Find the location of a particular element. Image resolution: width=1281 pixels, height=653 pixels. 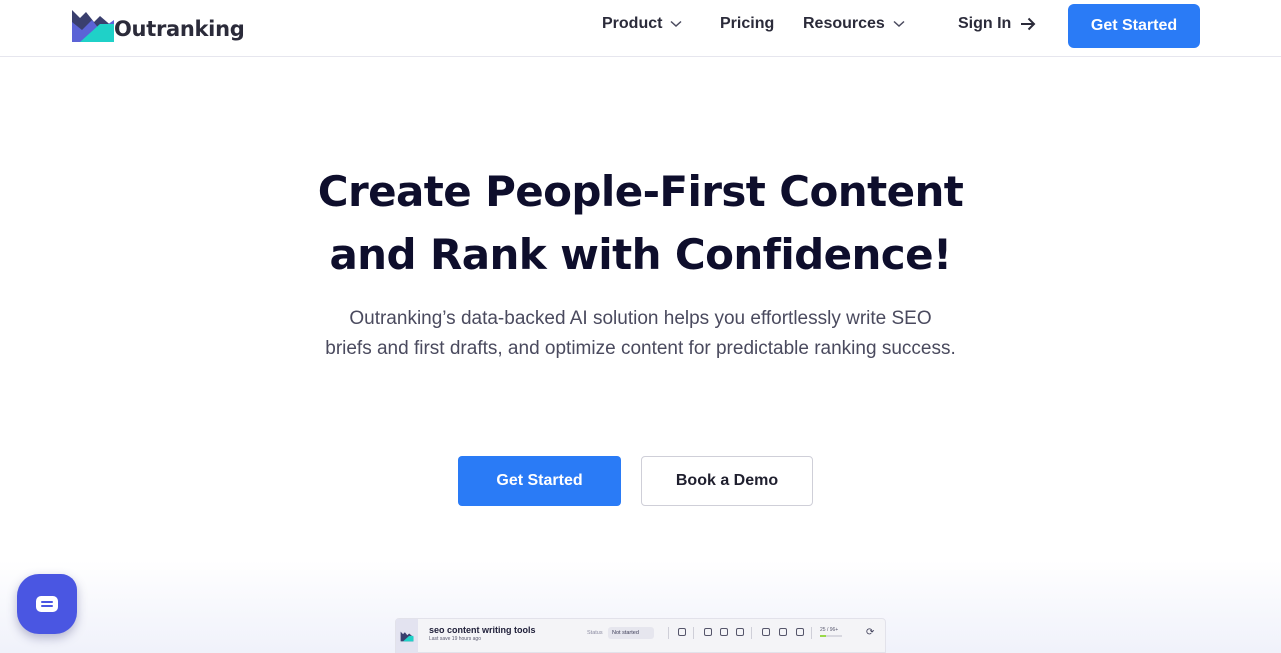

arrow-right-icon is located at coordinates (1028, 24).